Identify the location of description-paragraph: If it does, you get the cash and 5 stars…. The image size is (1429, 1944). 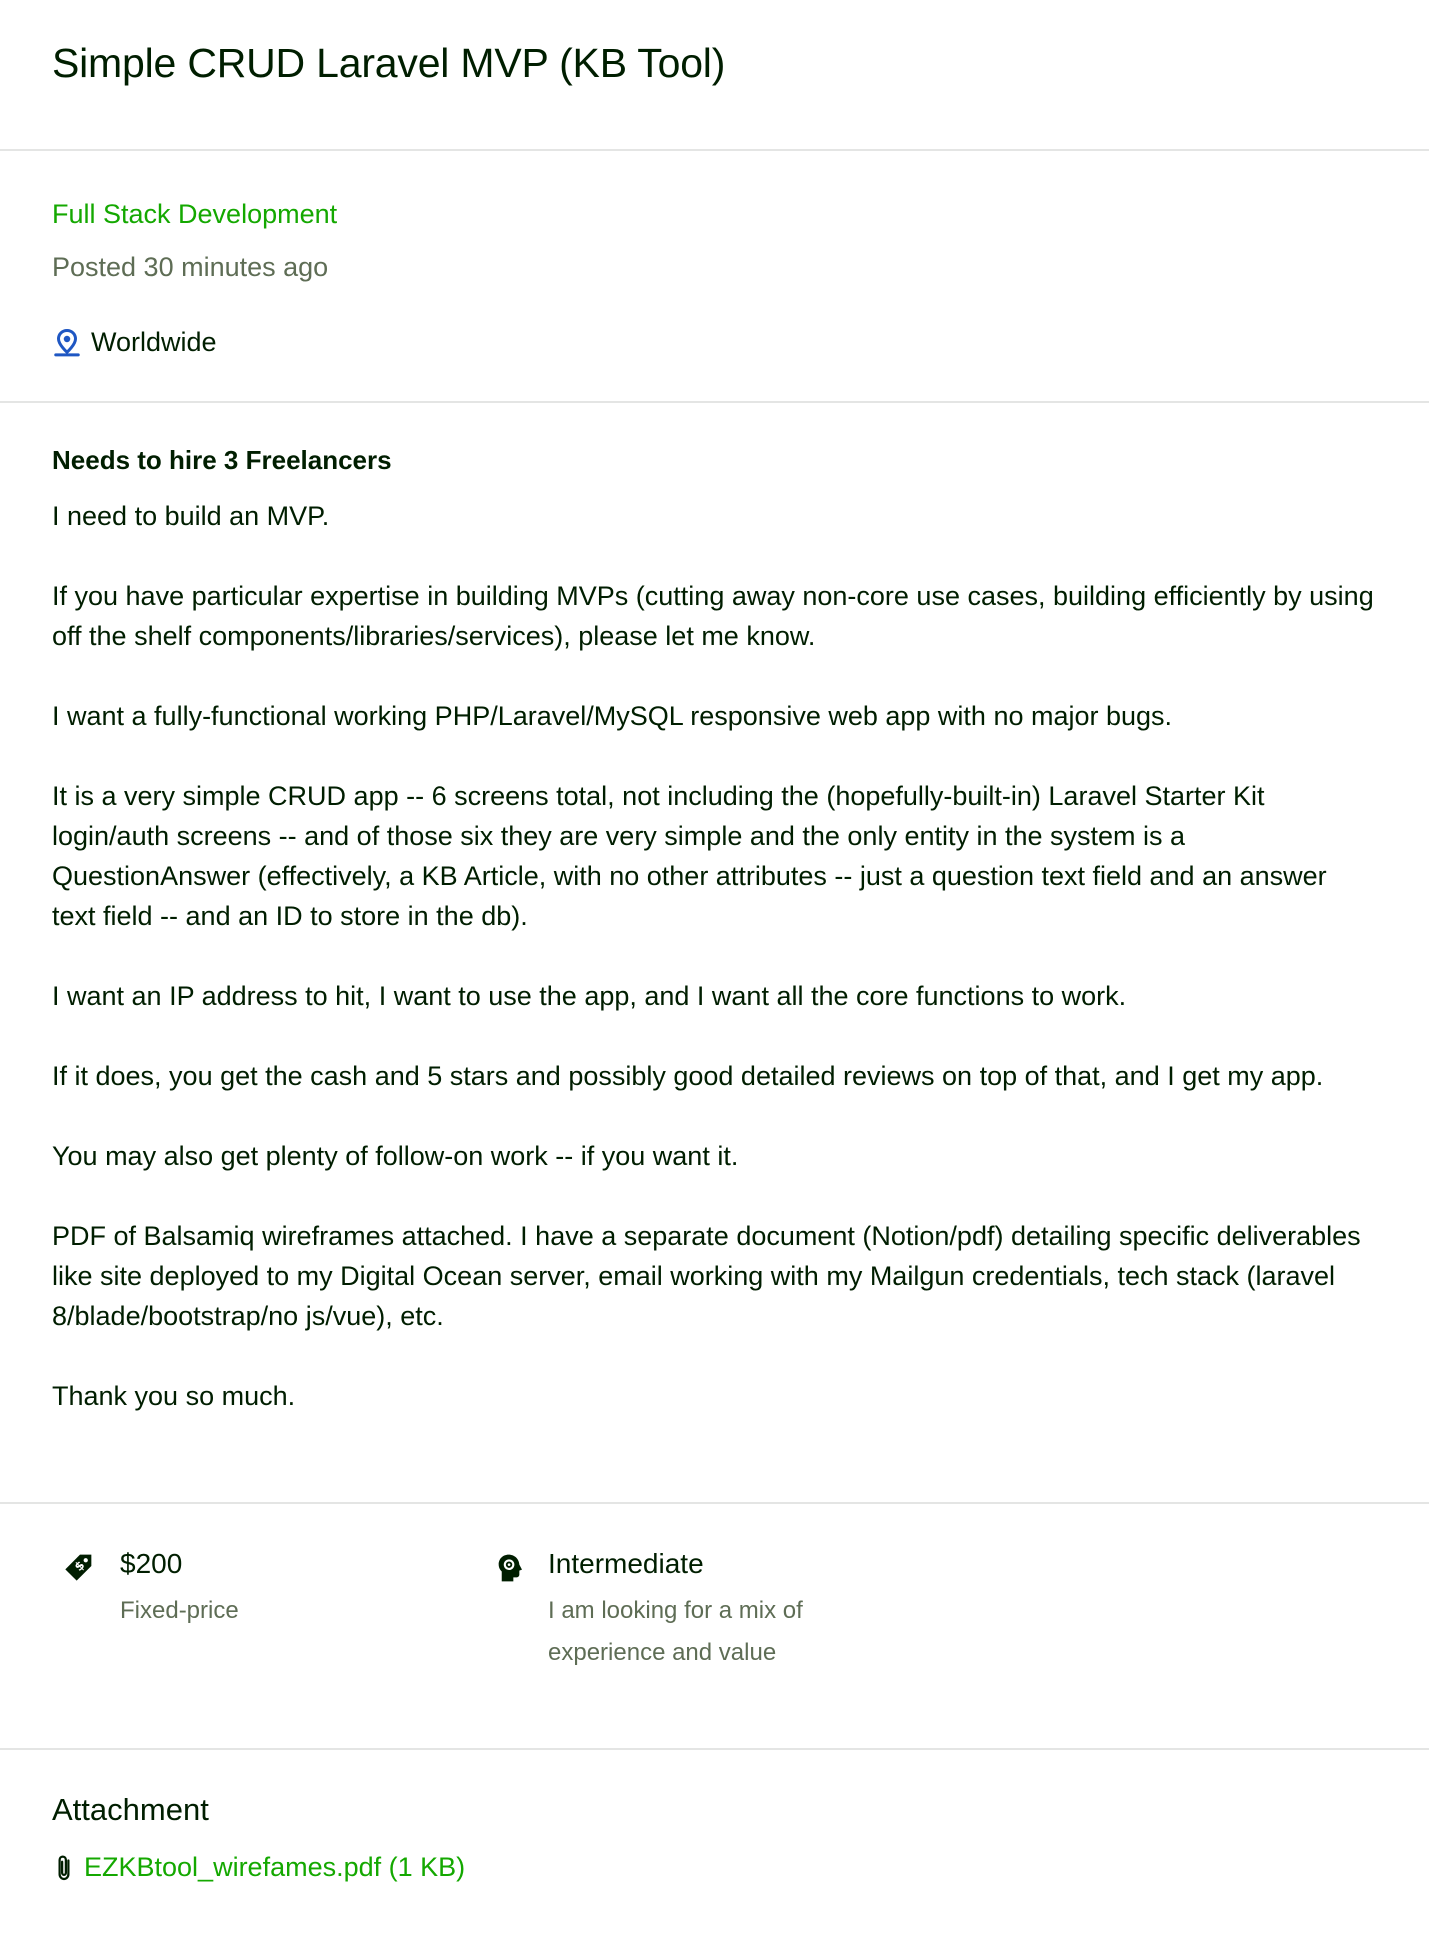
(688, 1076).